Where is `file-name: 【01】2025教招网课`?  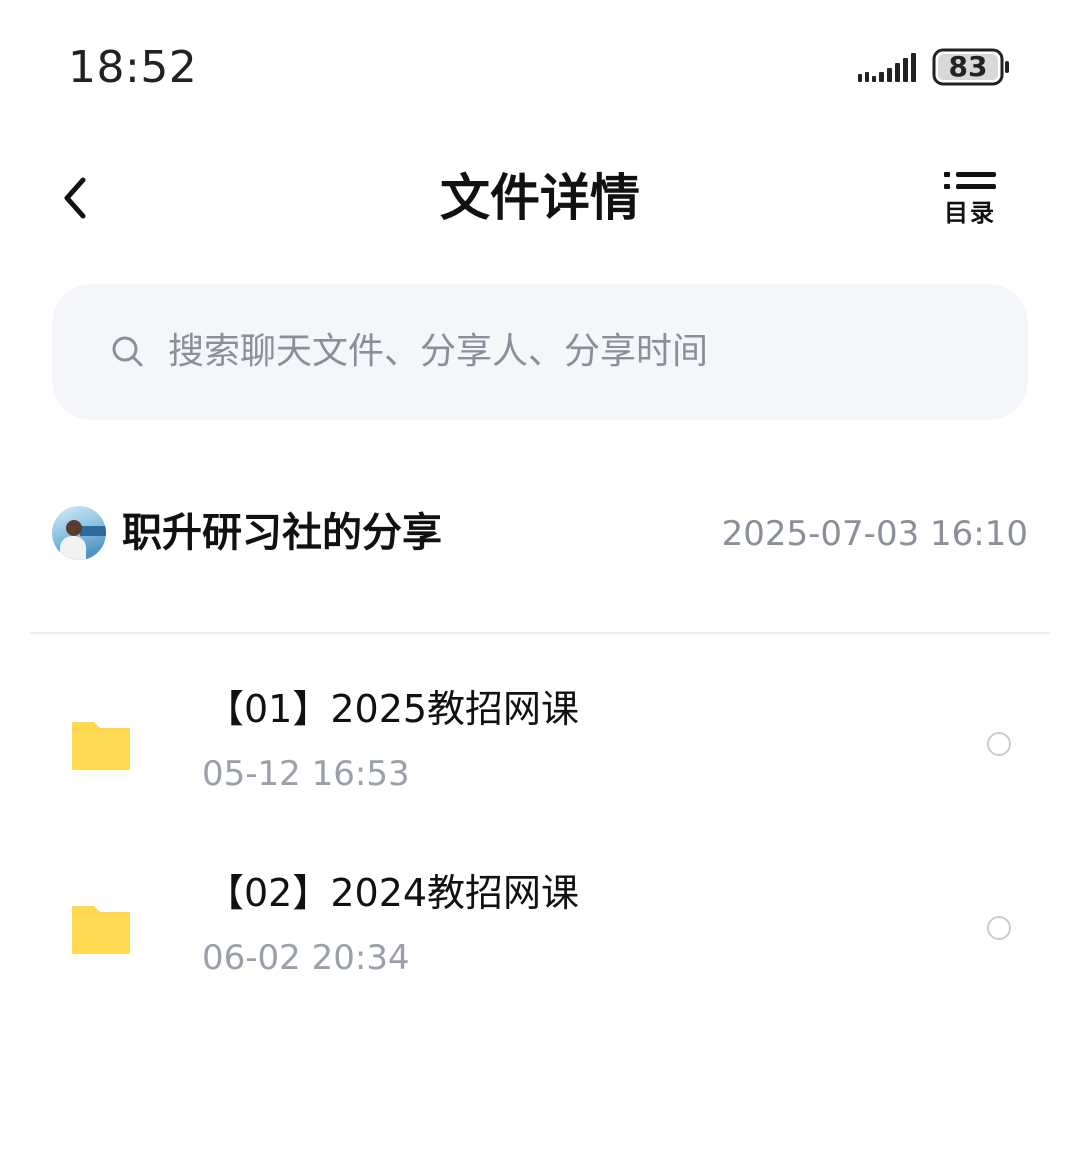
file-name: 【01】2025教招网课 is located at coordinates (393, 709).